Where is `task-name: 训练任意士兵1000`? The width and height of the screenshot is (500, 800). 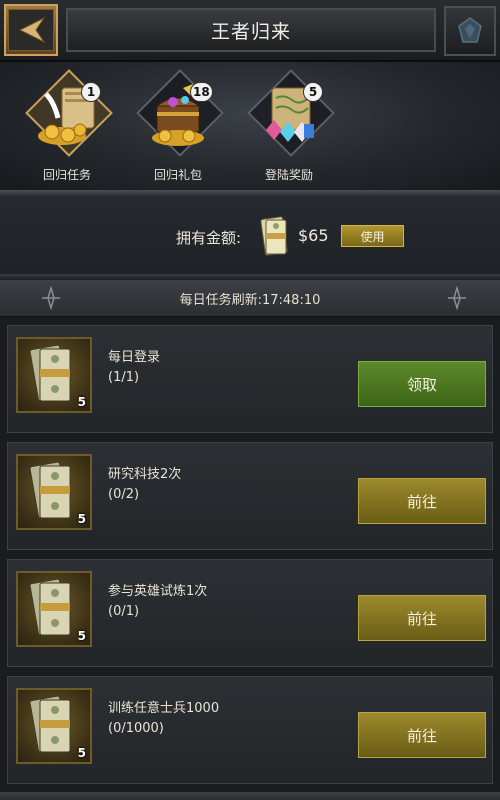 task-name: 训练任意士兵1000 is located at coordinates (164, 708).